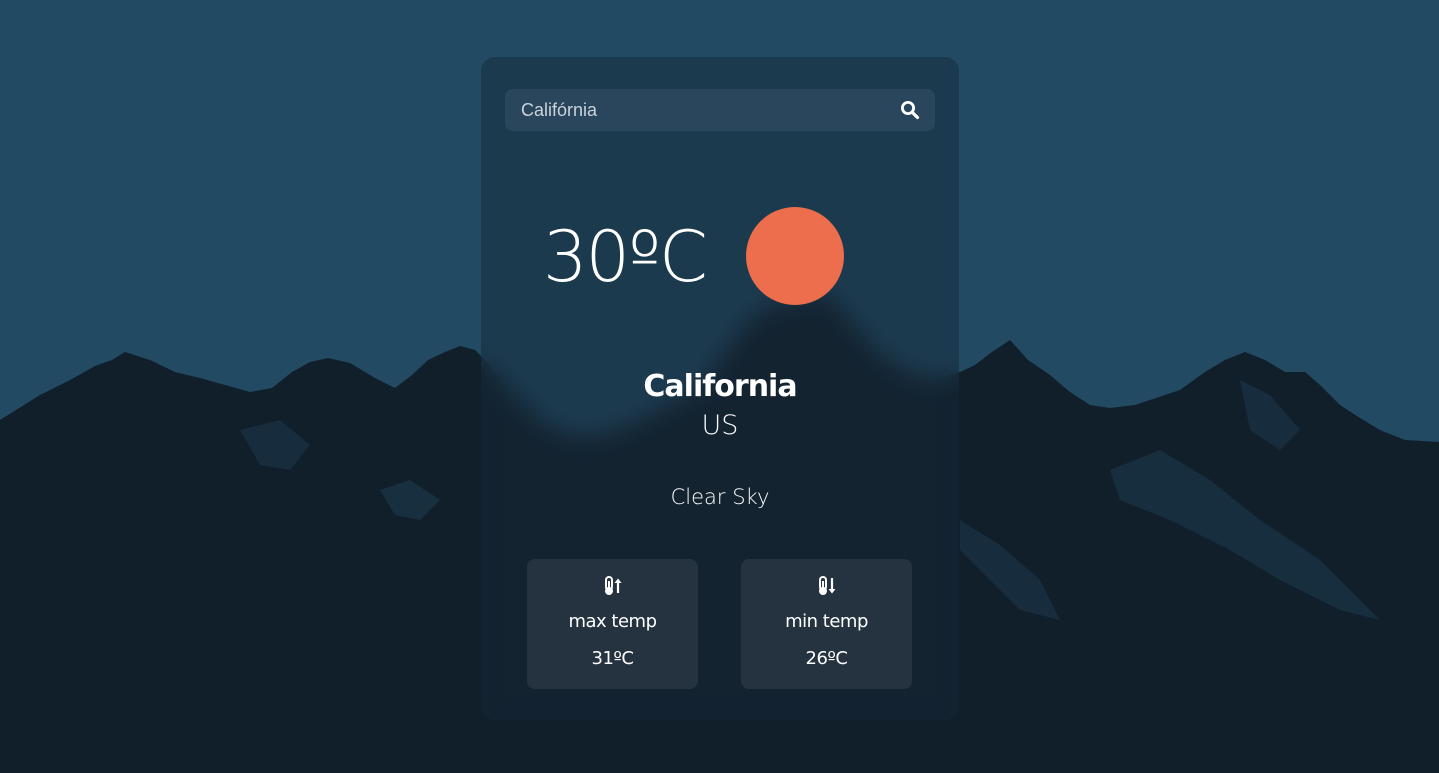  I want to click on min-temp-value: 26ºC, so click(826, 658).